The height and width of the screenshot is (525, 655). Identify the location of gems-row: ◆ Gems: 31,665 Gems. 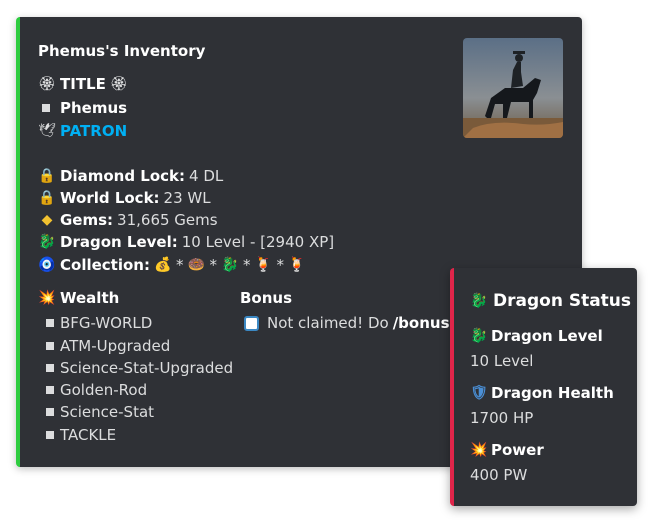
(128, 220).